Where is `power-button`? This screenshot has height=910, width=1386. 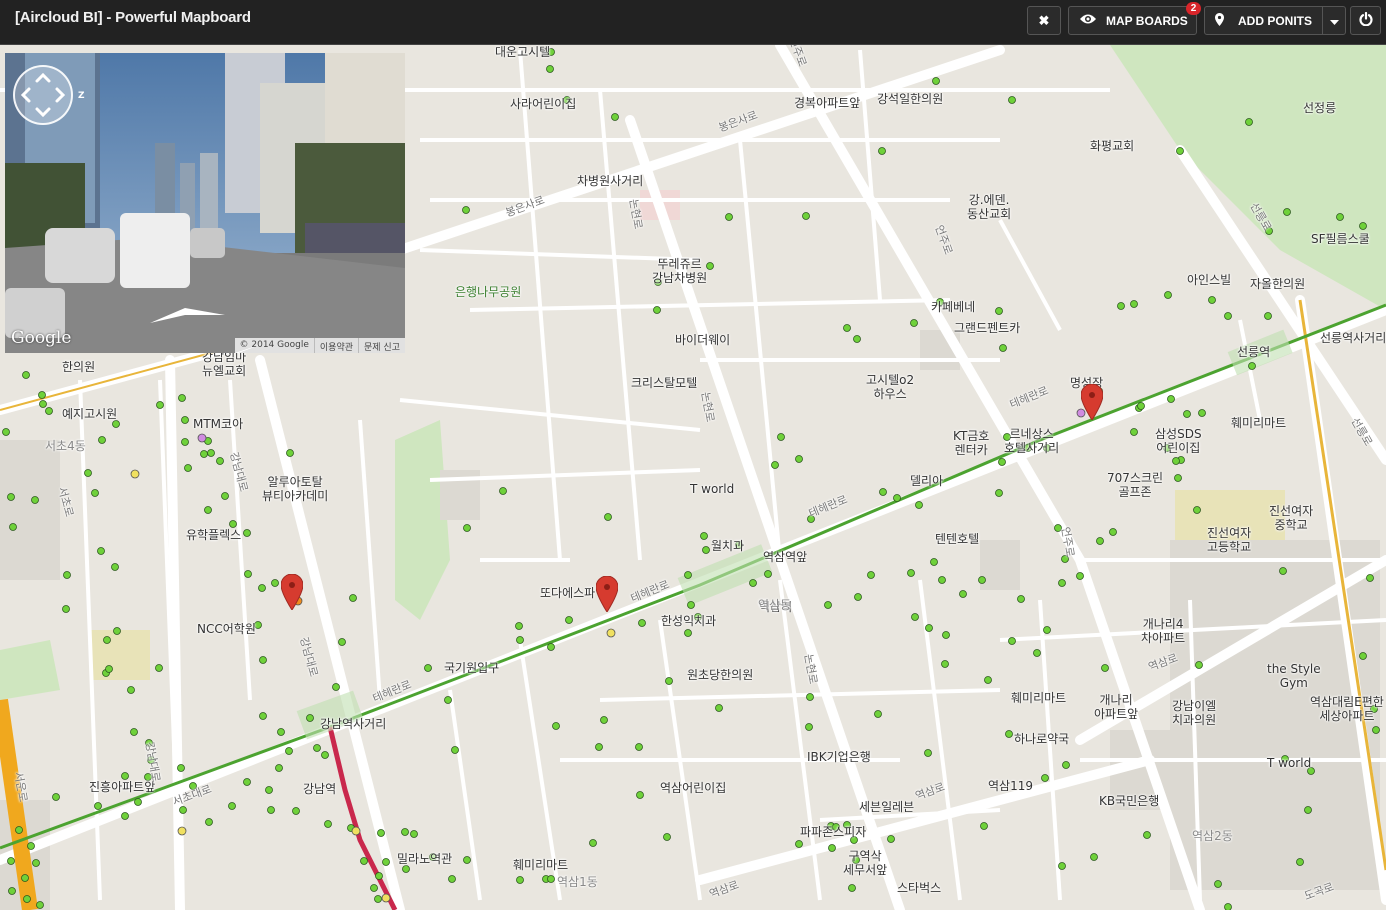 power-button is located at coordinates (1365, 20).